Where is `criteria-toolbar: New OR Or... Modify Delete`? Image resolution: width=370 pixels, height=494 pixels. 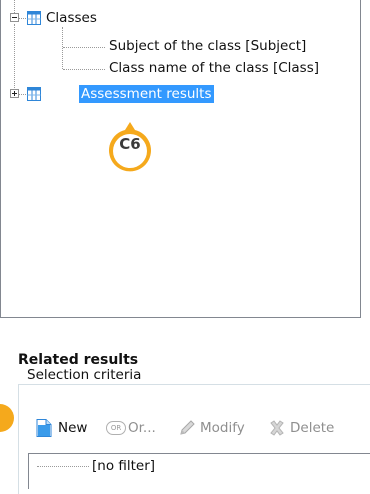
criteria-toolbar: New OR Or... Modify Delete is located at coordinates (199, 428).